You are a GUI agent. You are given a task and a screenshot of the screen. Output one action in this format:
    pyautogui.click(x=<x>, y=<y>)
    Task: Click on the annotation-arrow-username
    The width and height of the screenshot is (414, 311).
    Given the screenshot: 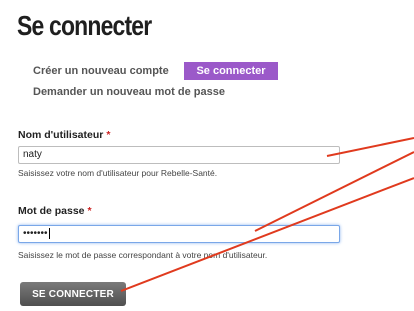 What is the action you would take?
    pyautogui.click(x=370, y=147)
    